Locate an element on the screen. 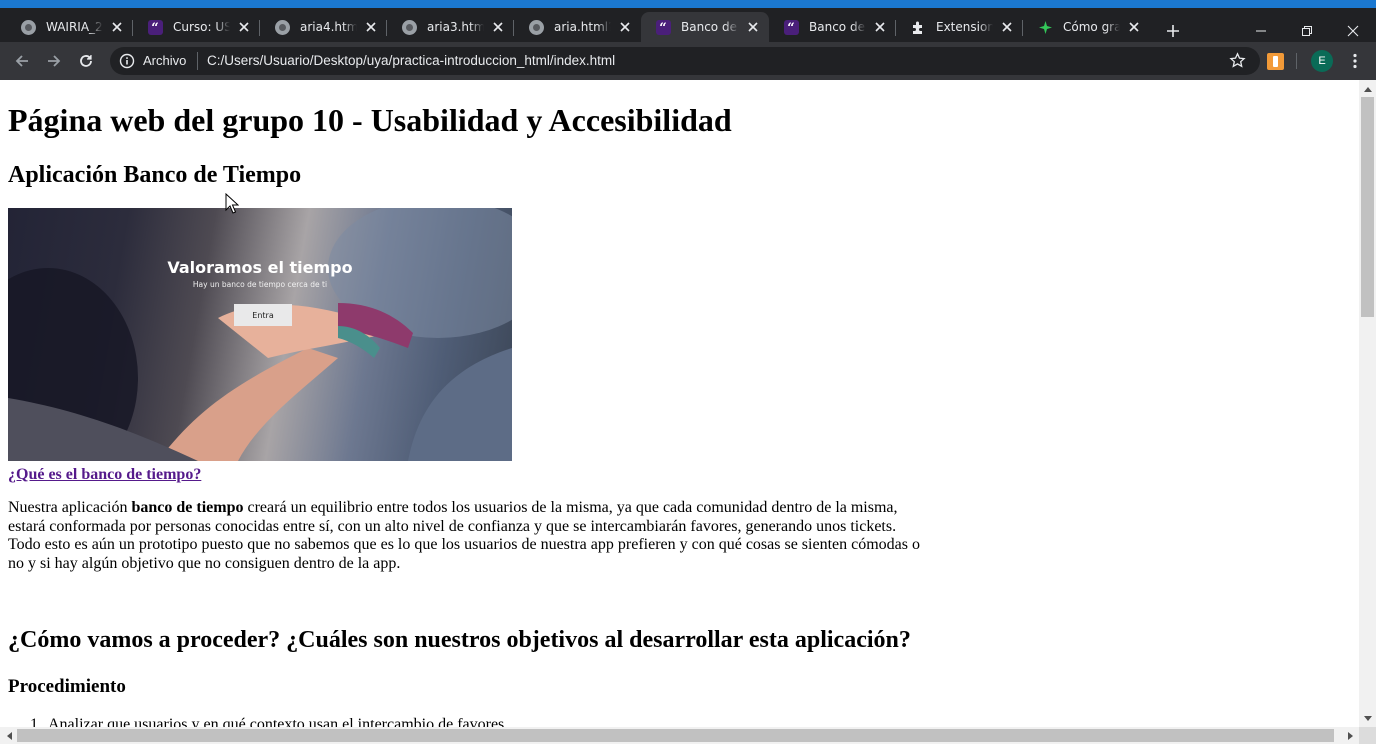 Image resolution: width=1376 pixels, height=744 pixels. mouse-cursor-icon is located at coordinates (232, 203).